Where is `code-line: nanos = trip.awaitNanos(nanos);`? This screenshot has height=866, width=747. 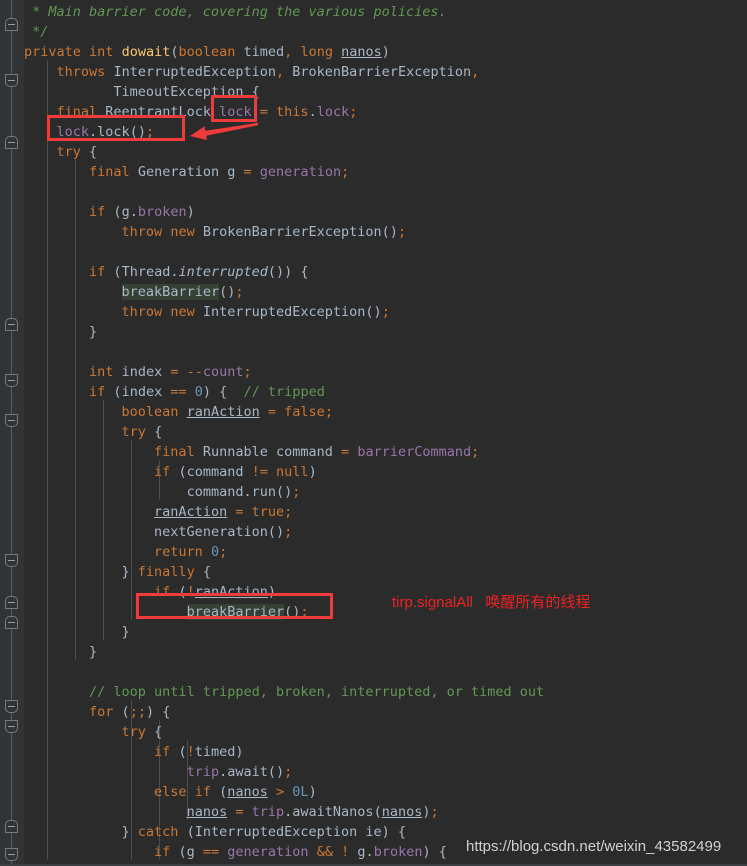 code-line: nanos = trip.awaitNanos(nanos); is located at coordinates (231, 812).